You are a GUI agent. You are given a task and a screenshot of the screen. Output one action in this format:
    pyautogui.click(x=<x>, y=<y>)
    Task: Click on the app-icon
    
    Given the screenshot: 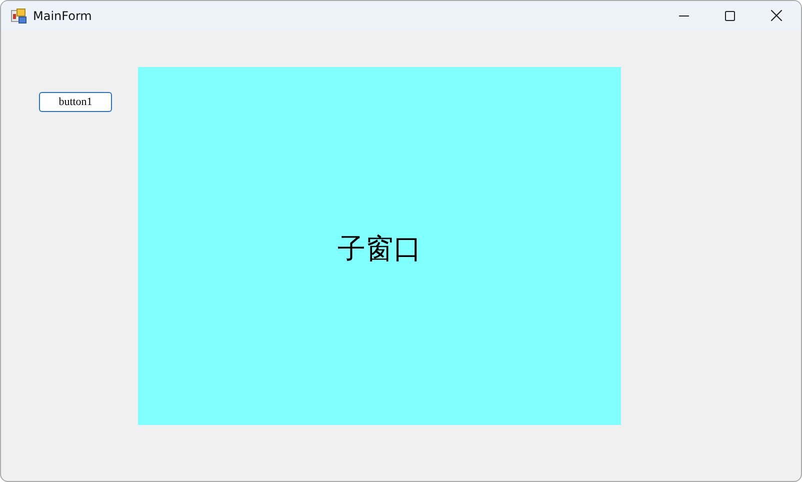 What is the action you would take?
    pyautogui.click(x=19, y=16)
    